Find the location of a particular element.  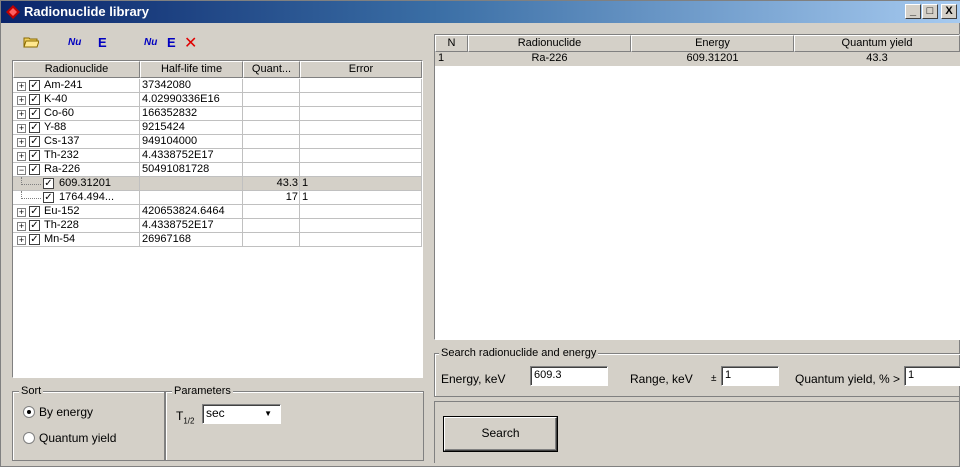

remove-nuclide-icon: Nu is located at coordinates (150, 42).